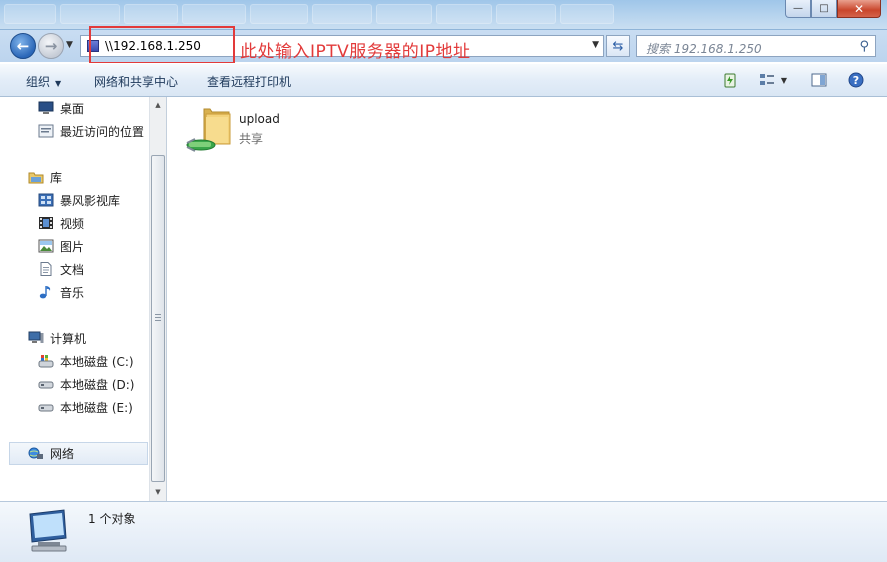 The image size is (887, 562). I want to click on folder-item-upload: upload 共享, so click(255, 128).